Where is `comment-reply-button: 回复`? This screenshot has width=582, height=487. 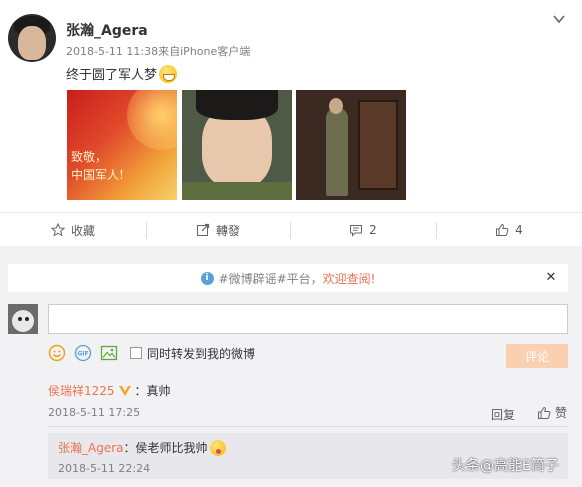 comment-reply-button: 回复 is located at coordinates (503, 414).